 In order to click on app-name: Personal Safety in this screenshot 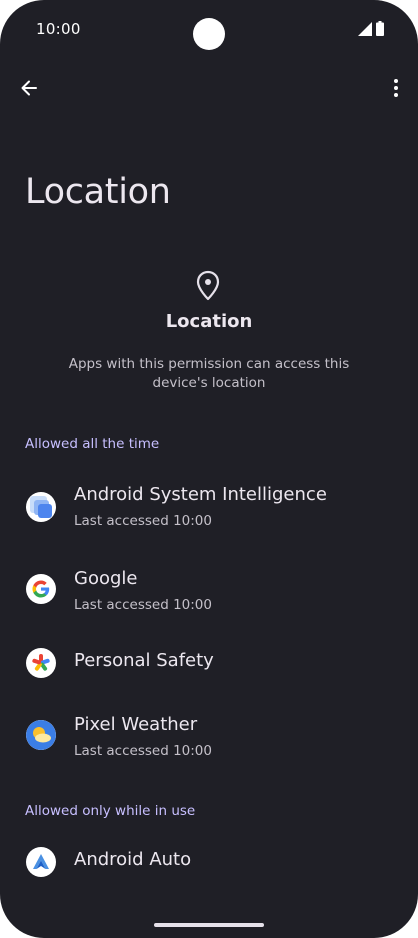, I will do `click(144, 660)`.